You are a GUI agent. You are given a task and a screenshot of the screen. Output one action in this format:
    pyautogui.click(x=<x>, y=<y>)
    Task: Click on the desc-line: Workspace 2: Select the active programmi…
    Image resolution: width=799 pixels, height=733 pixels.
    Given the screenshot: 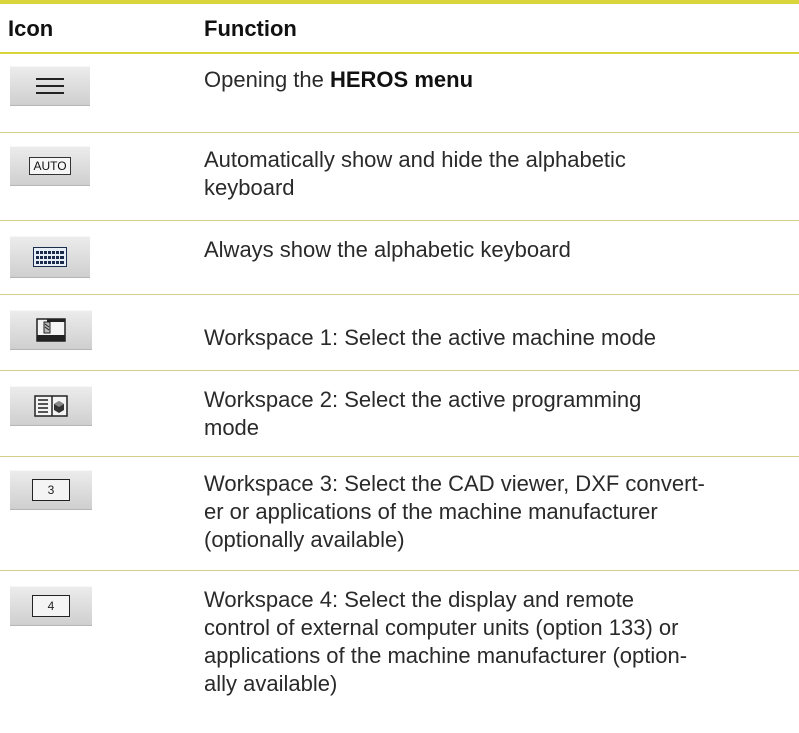 What is the action you would take?
    pyautogui.click(x=423, y=399)
    